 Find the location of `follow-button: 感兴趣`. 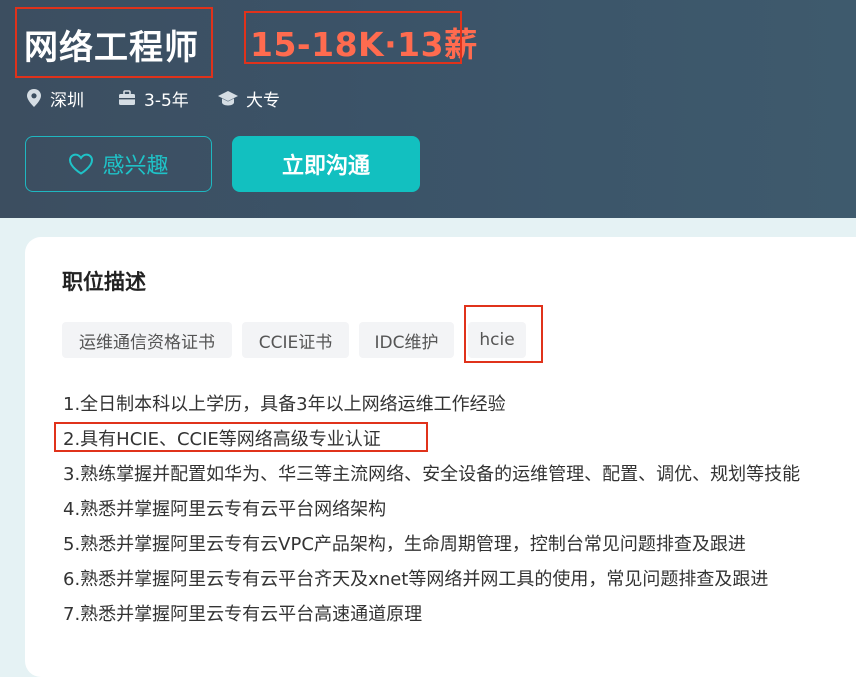

follow-button: 感兴趣 is located at coordinates (118, 164).